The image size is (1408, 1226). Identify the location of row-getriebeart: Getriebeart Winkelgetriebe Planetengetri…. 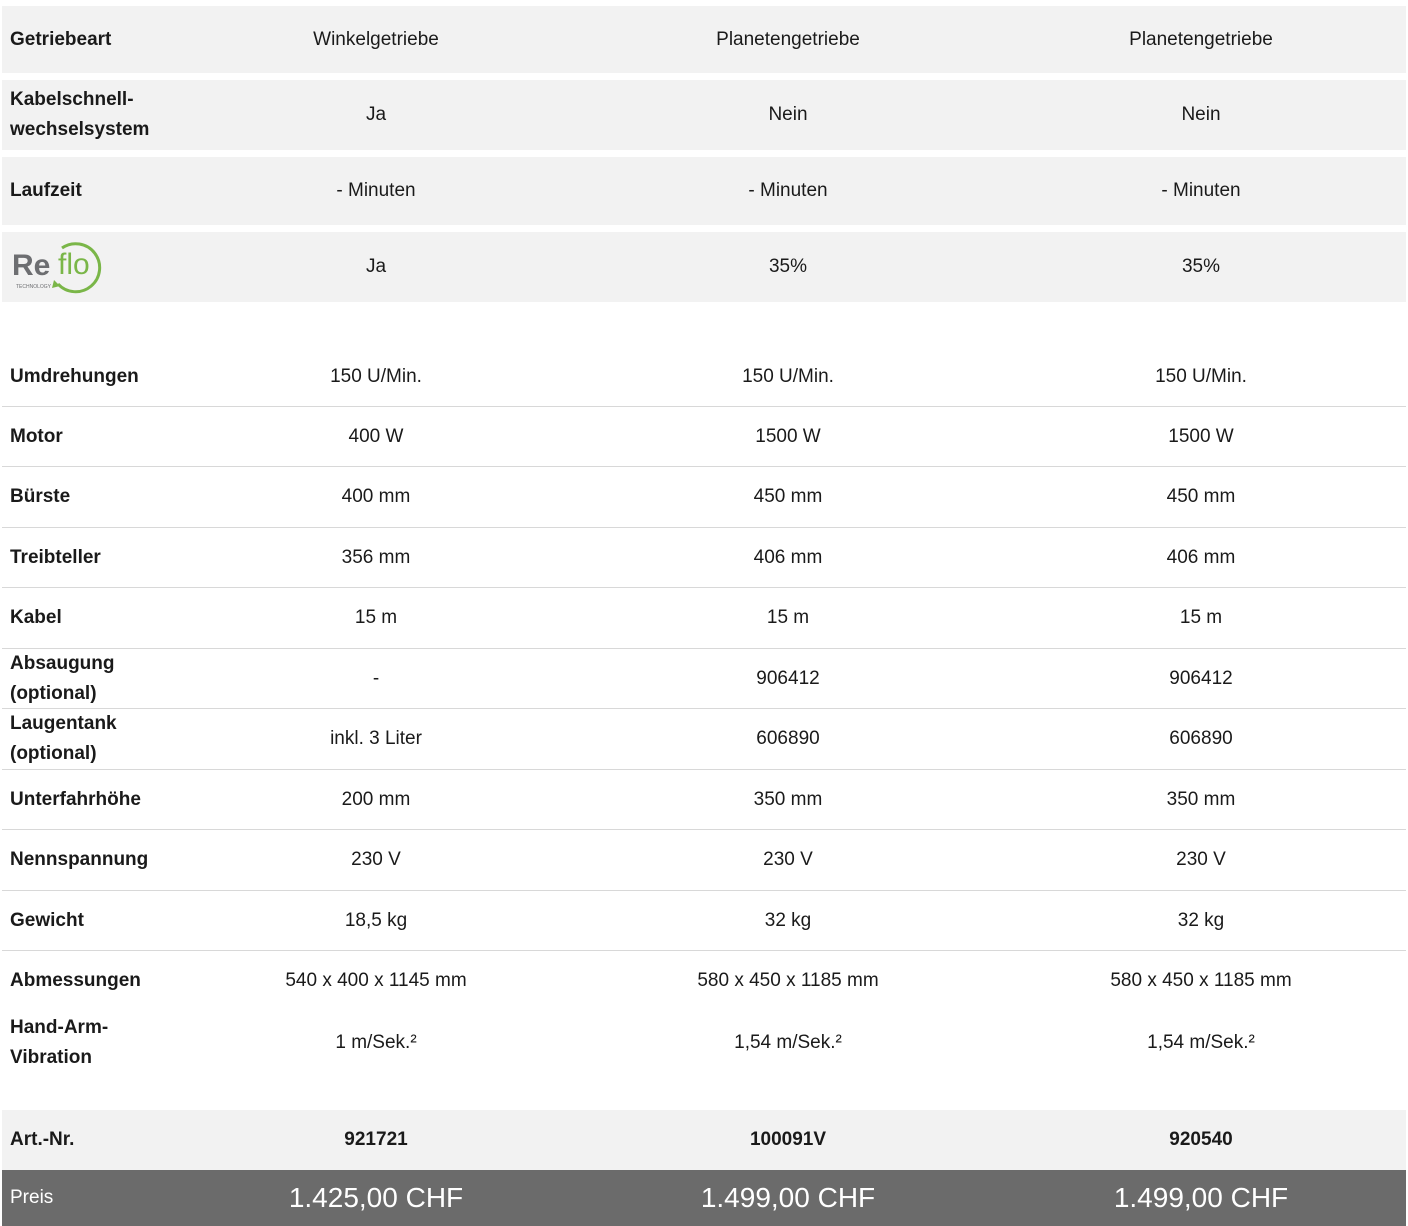
(704, 39).